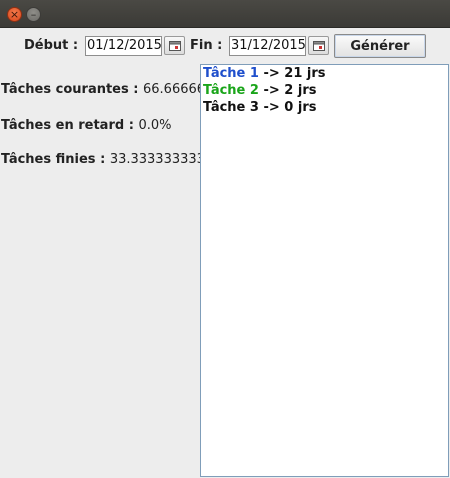 This screenshot has width=450, height=478. I want to click on start-date-field: 01/12/2015, so click(123, 46).